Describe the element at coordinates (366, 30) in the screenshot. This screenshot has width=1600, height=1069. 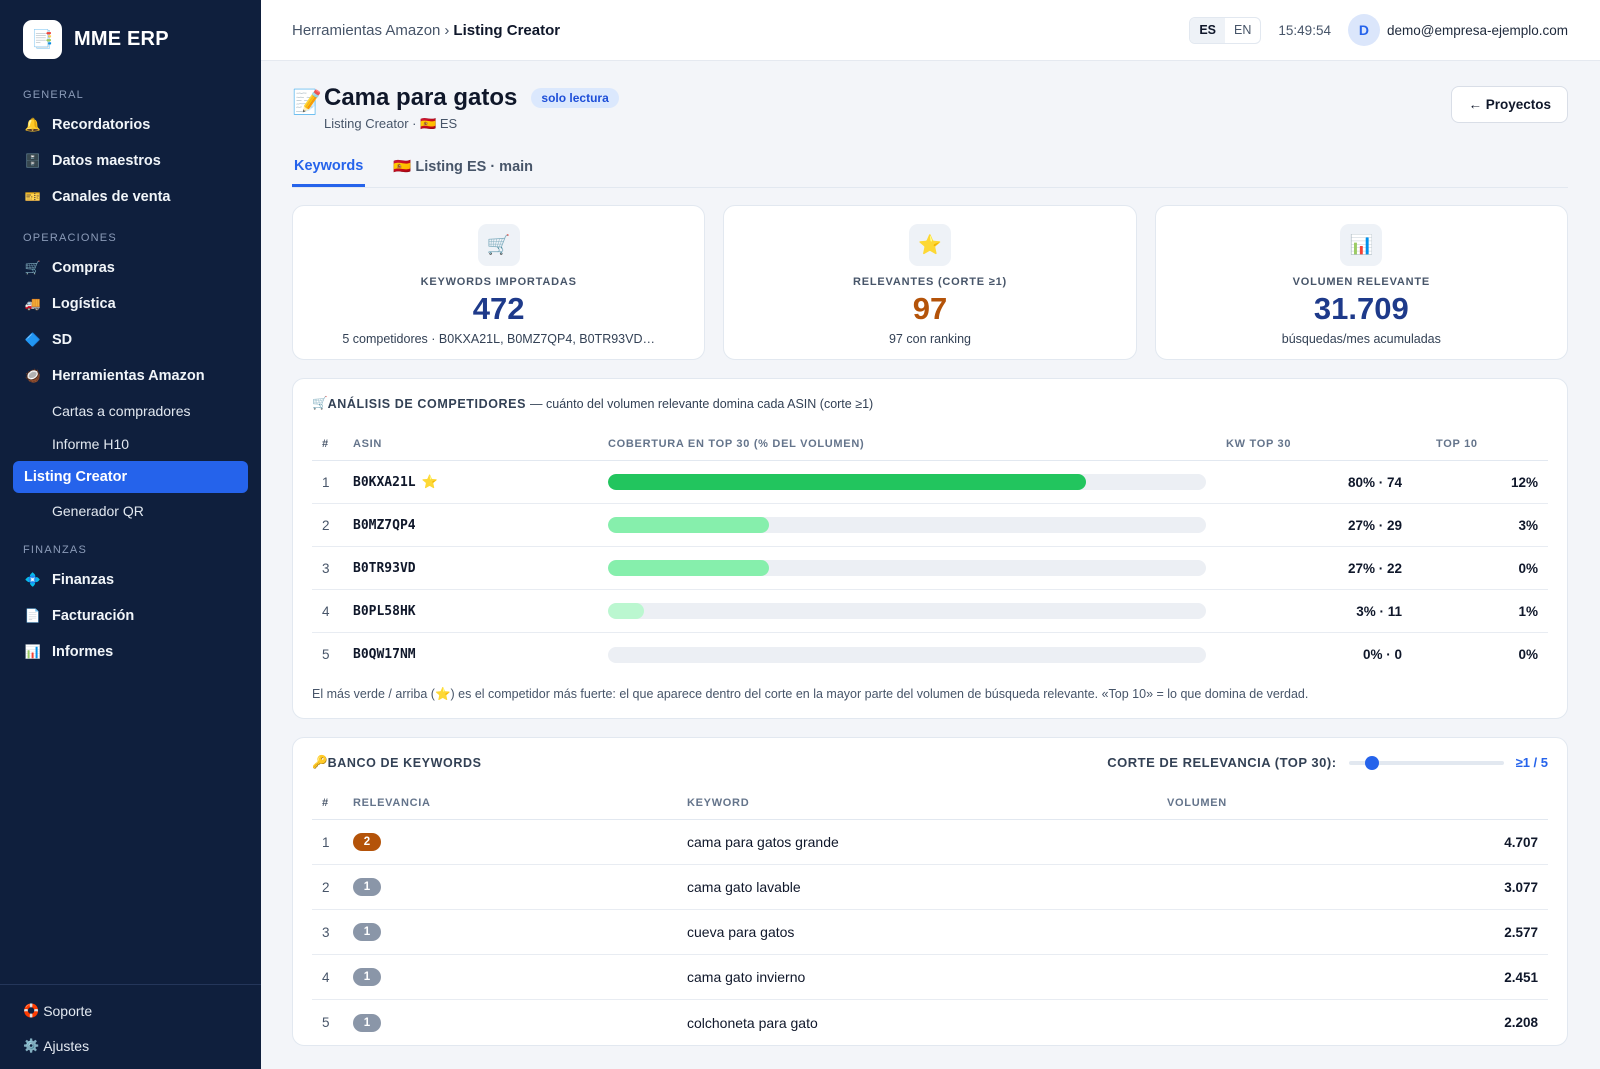
I see `breadcrumb-parent: Herramientas Amazon` at that location.